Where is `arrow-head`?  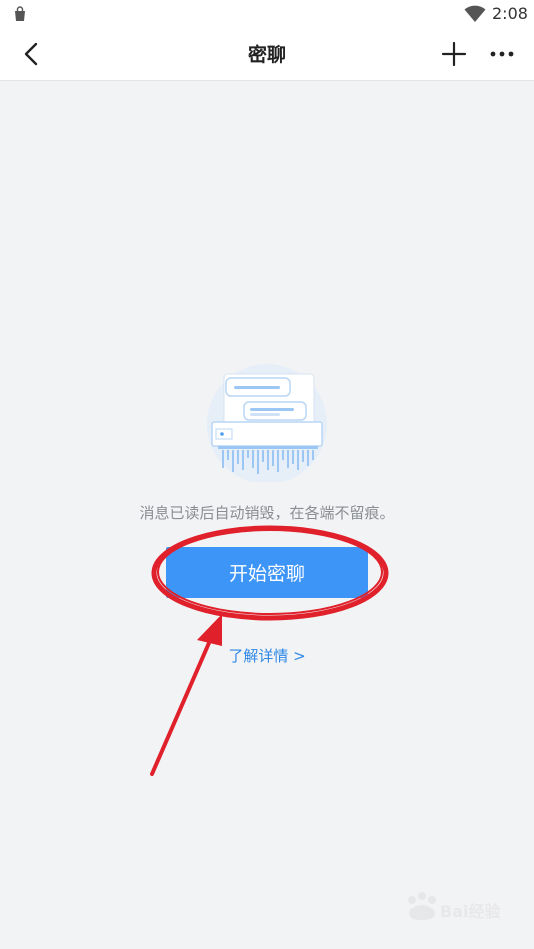
arrow-head is located at coordinates (209, 630).